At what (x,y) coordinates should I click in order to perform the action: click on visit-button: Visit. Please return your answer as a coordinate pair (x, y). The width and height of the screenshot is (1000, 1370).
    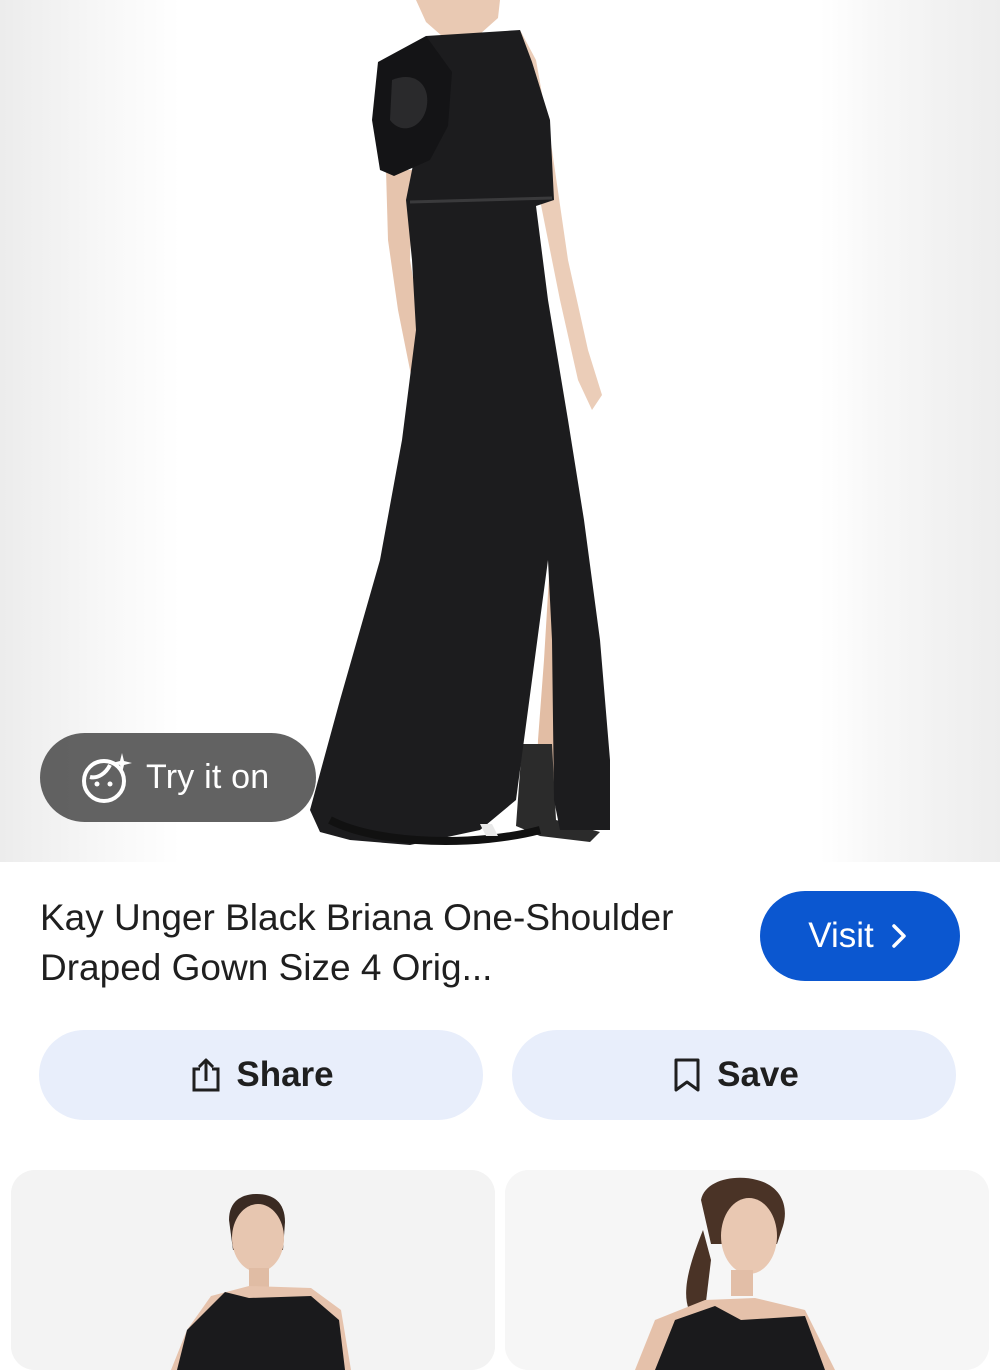
    Looking at the image, I should click on (860, 936).